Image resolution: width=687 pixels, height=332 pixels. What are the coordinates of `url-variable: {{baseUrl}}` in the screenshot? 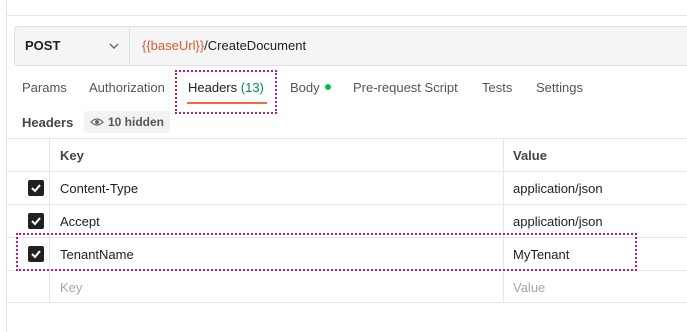 It's located at (173, 45).